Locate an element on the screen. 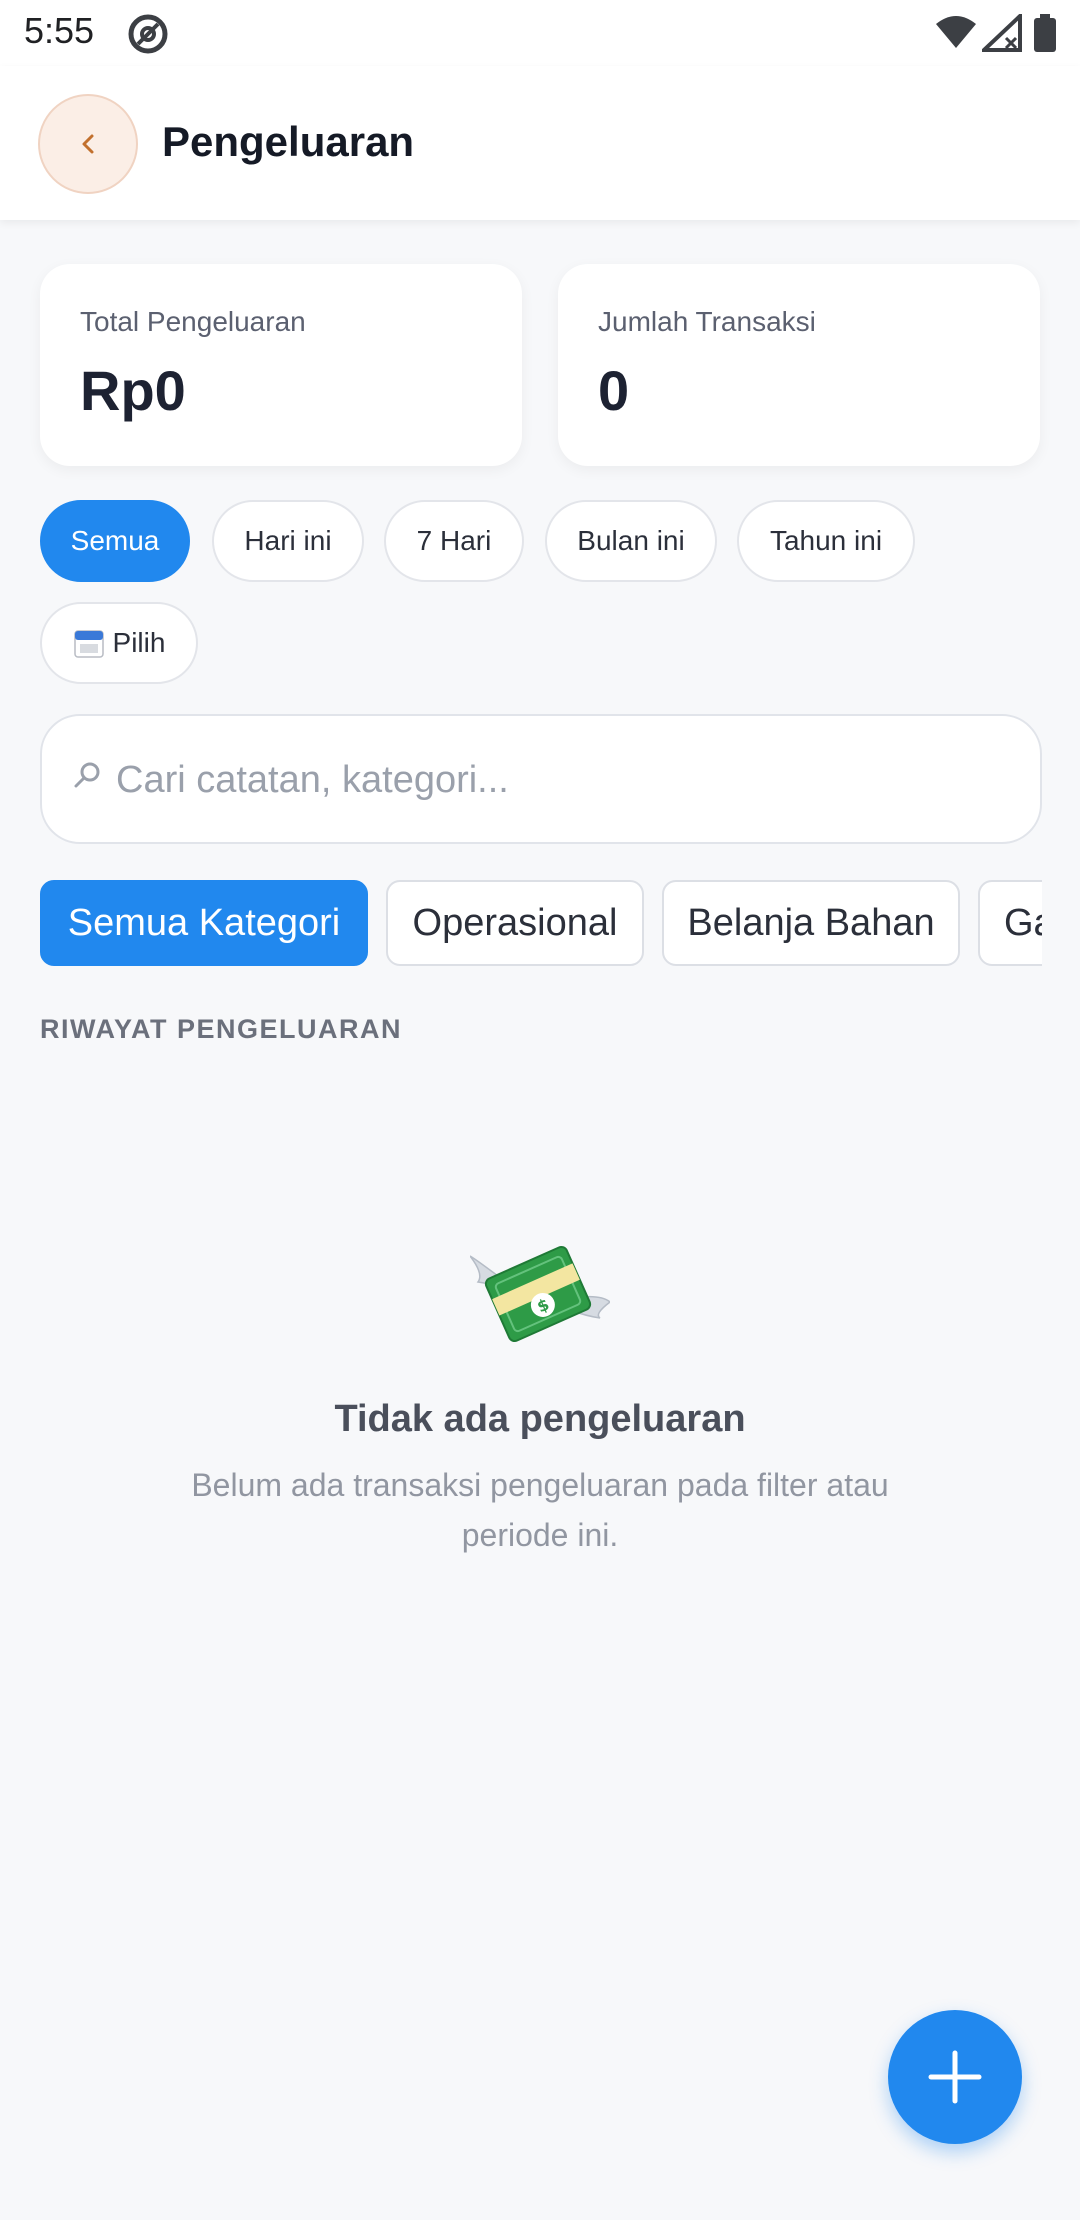 The height and width of the screenshot is (2220, 1080). period-filter-custom: Pilih is located at coordinates (119, 643).